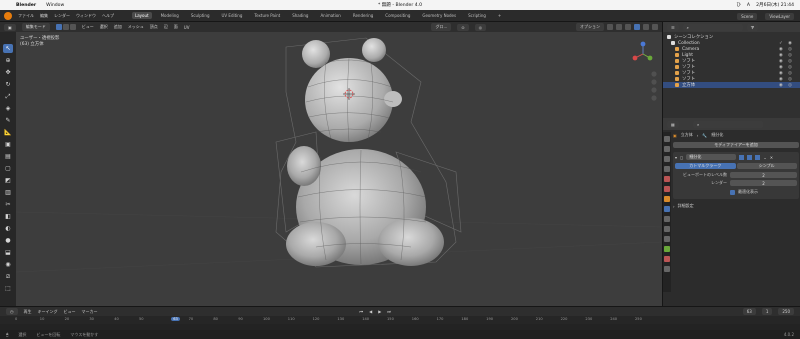 The width and height of the screenshot is (800, 339). I want to click on mac-clock: 2月6日(木) 21:44, so click(775, 5).